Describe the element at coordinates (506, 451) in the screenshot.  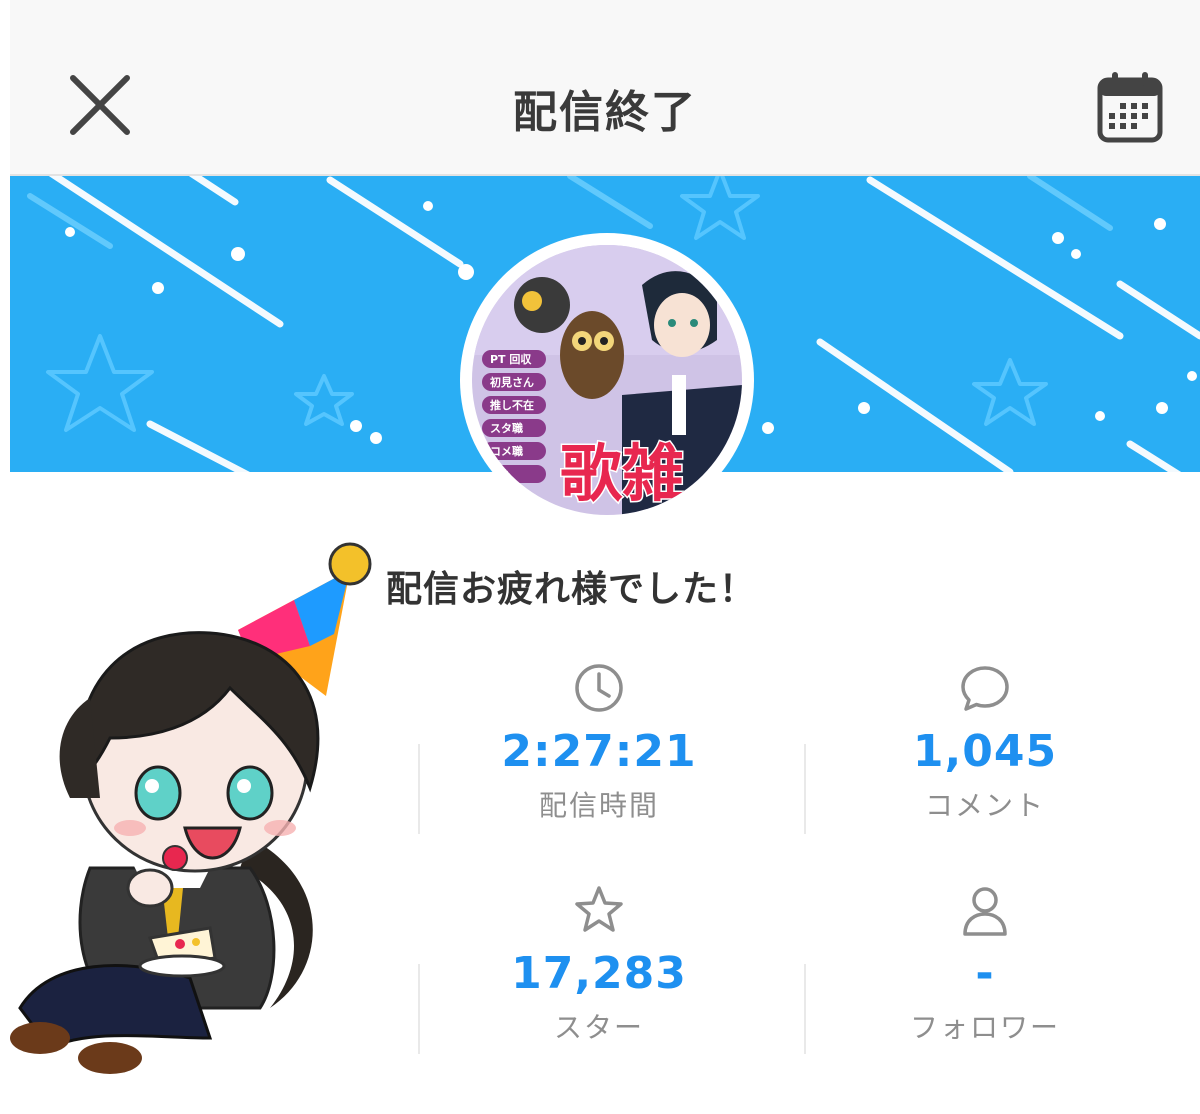
I see `svg-text: コメ職` at that location.